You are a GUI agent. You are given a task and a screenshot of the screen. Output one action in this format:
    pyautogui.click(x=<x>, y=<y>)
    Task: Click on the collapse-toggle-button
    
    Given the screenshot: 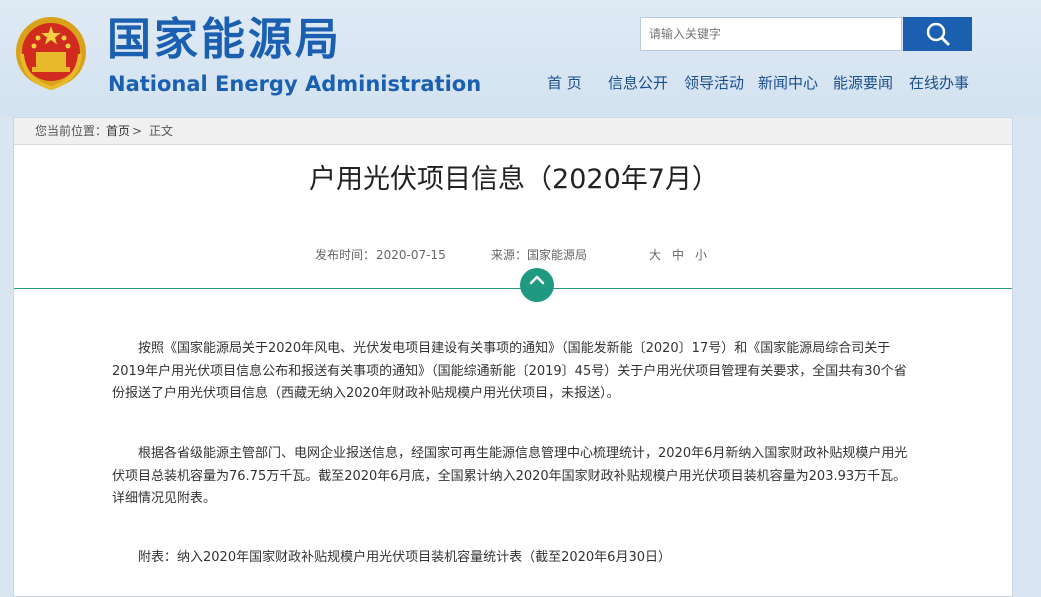 What is the action you would take?
    pyautogui.click(x=537, y=285)
    